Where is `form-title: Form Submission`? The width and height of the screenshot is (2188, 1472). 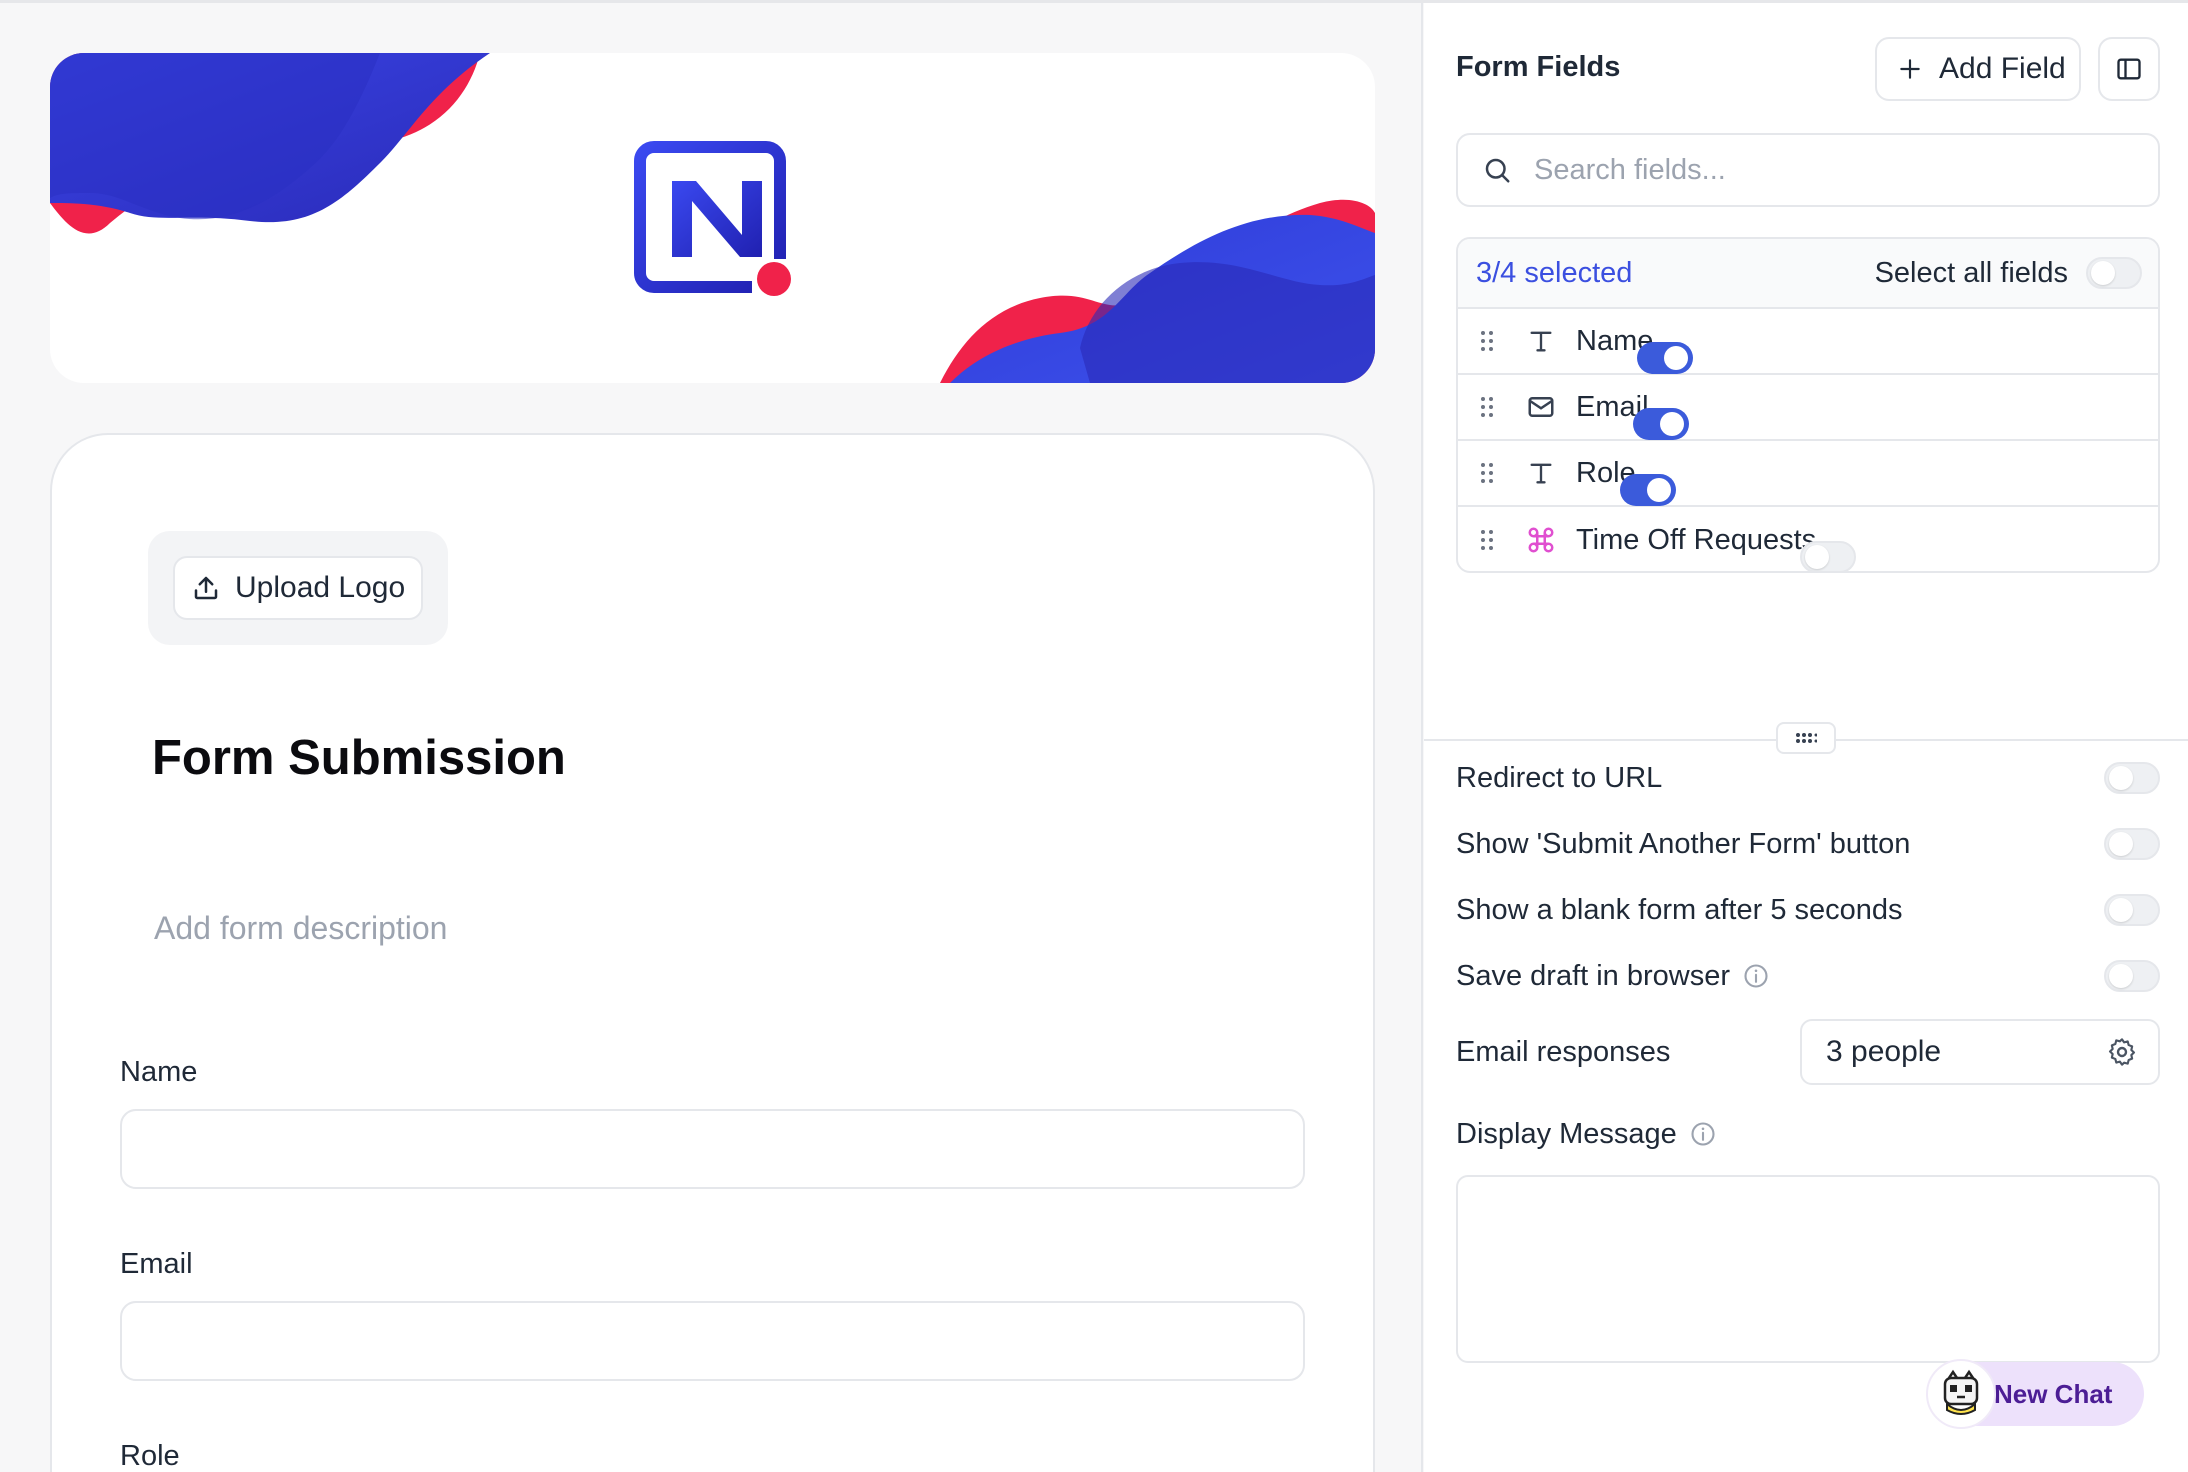
form-title: Form Submission is located at coordinates (359, 758).